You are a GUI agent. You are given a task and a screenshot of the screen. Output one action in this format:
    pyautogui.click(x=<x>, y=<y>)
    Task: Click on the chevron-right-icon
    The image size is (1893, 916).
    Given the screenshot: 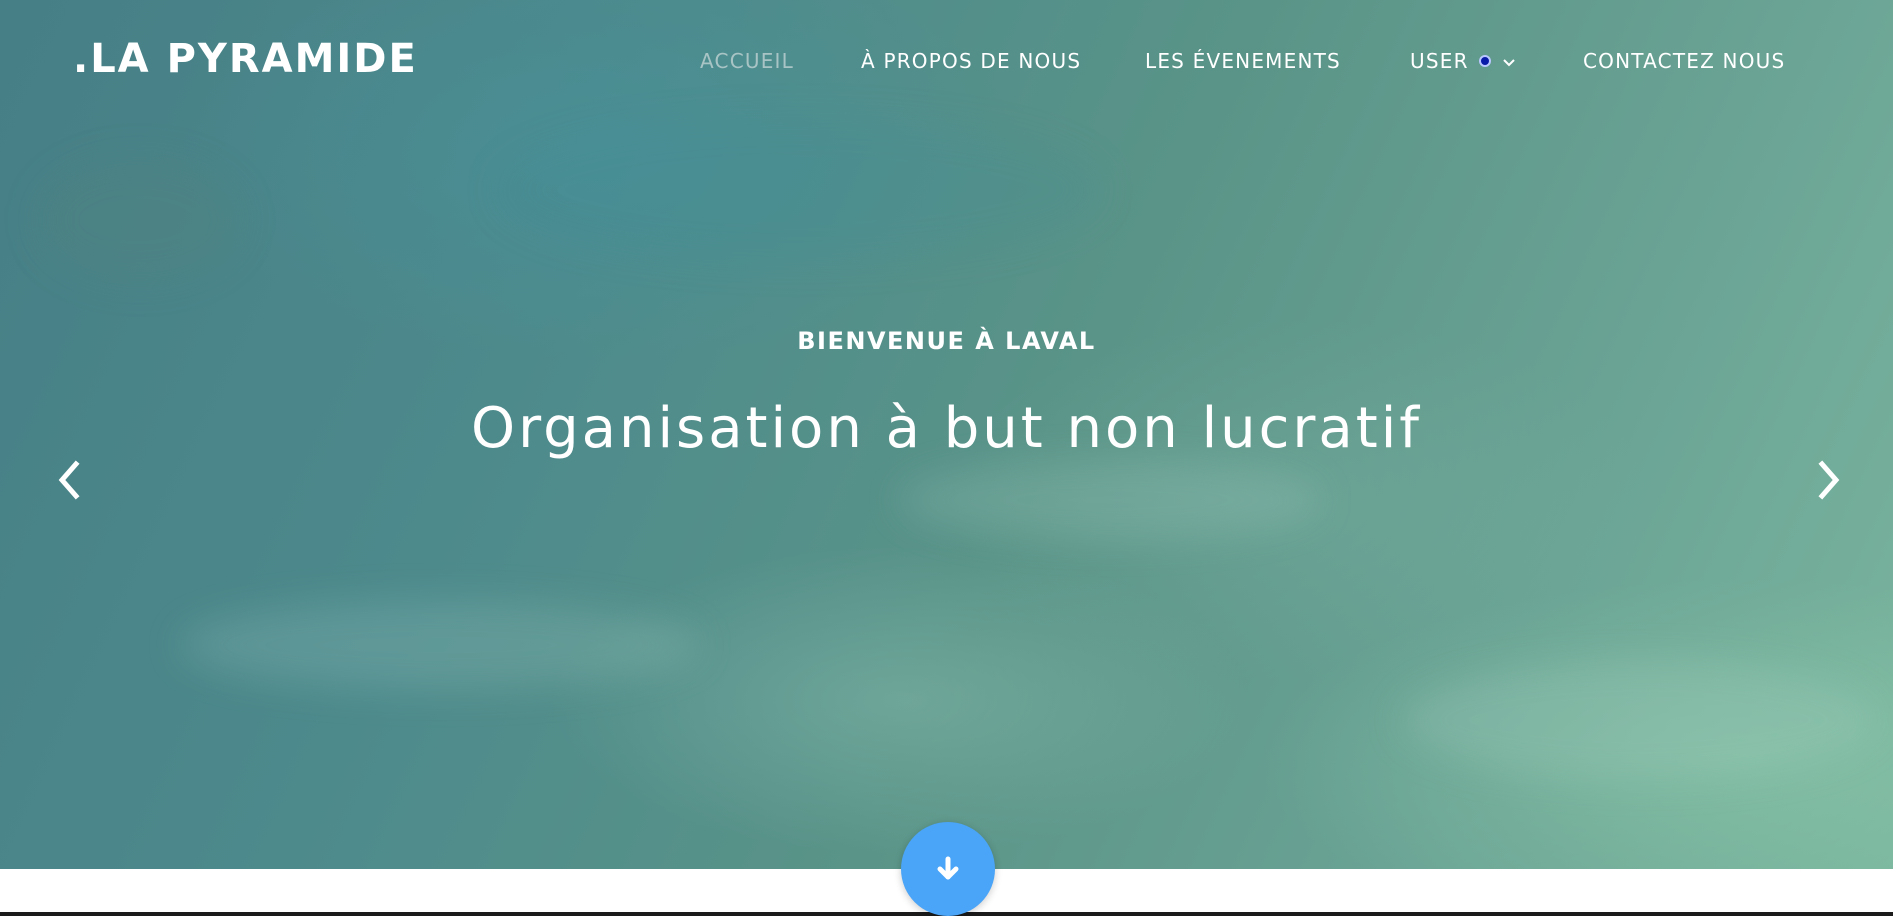 What is the action you would take?
    pyautogui.click(x=1829, y=480)
    